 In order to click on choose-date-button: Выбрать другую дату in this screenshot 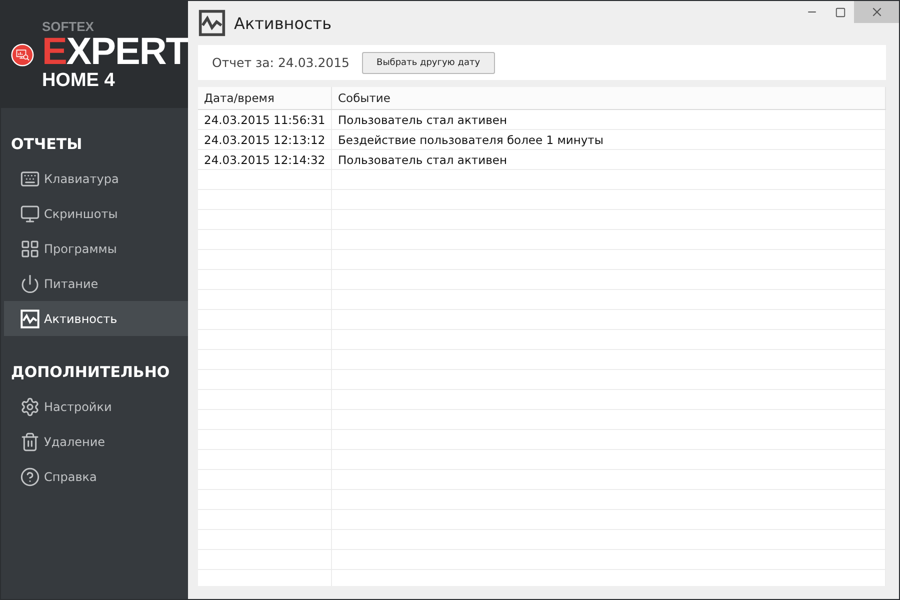, I will do `click(429, 63)`.